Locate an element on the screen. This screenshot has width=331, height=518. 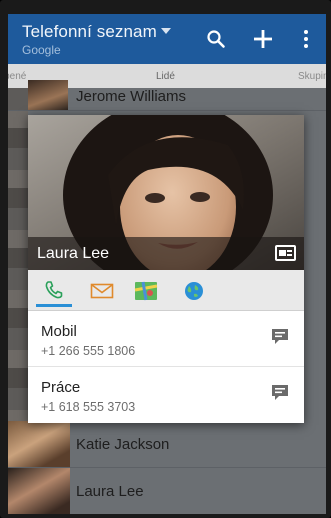
app-title-dropdown: Telefonní seznam is located at coordinates (96, 32).